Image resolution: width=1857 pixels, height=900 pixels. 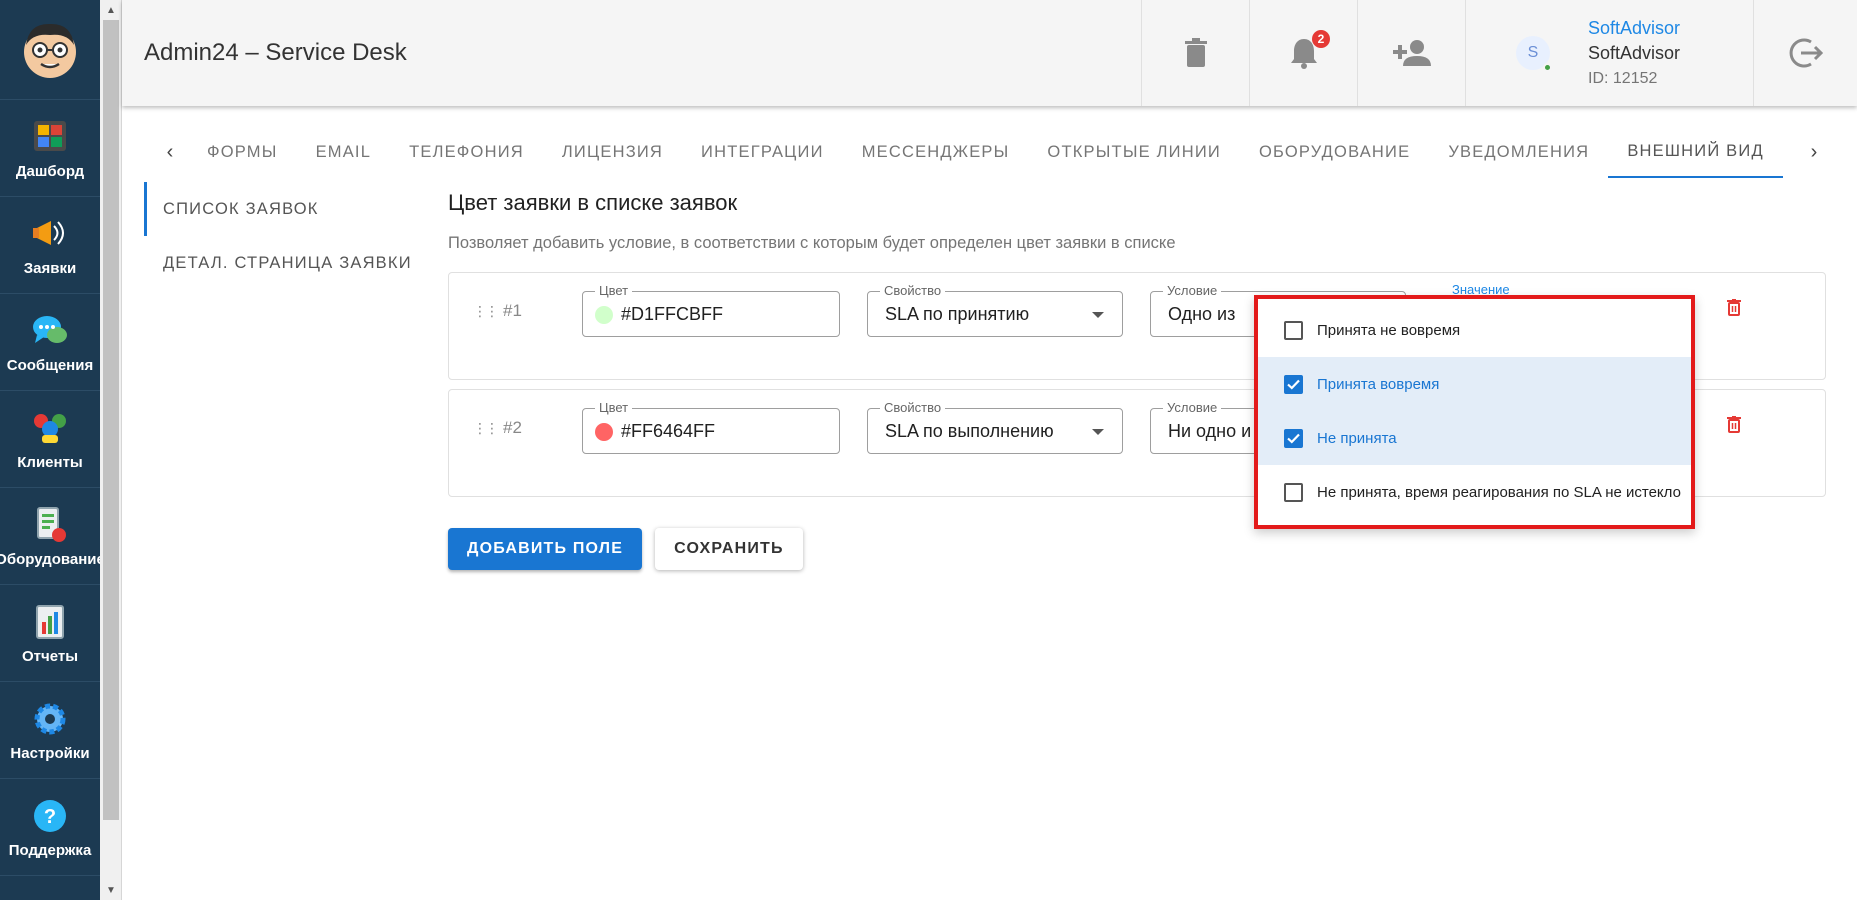 I want to click on dashboard-icon, so click(x=50, y=137).